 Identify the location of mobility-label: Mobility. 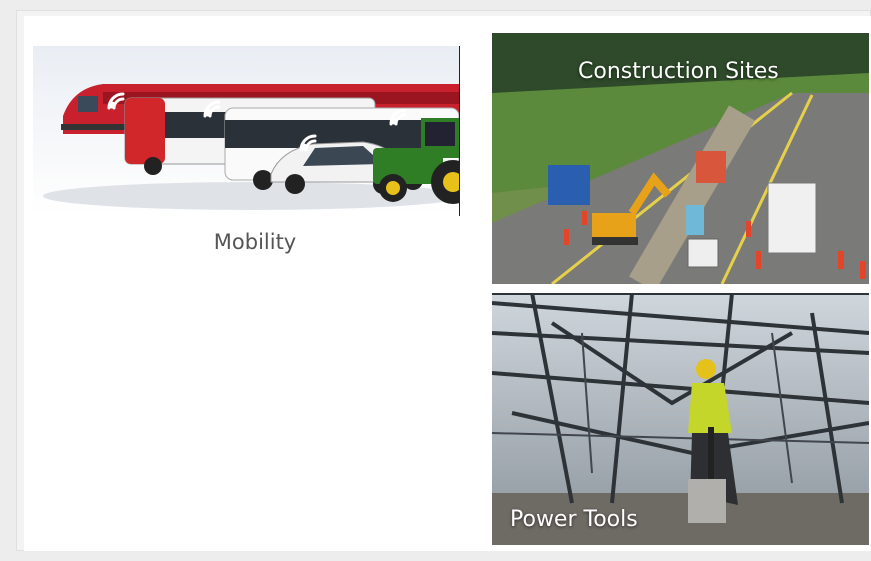
(255, 242).